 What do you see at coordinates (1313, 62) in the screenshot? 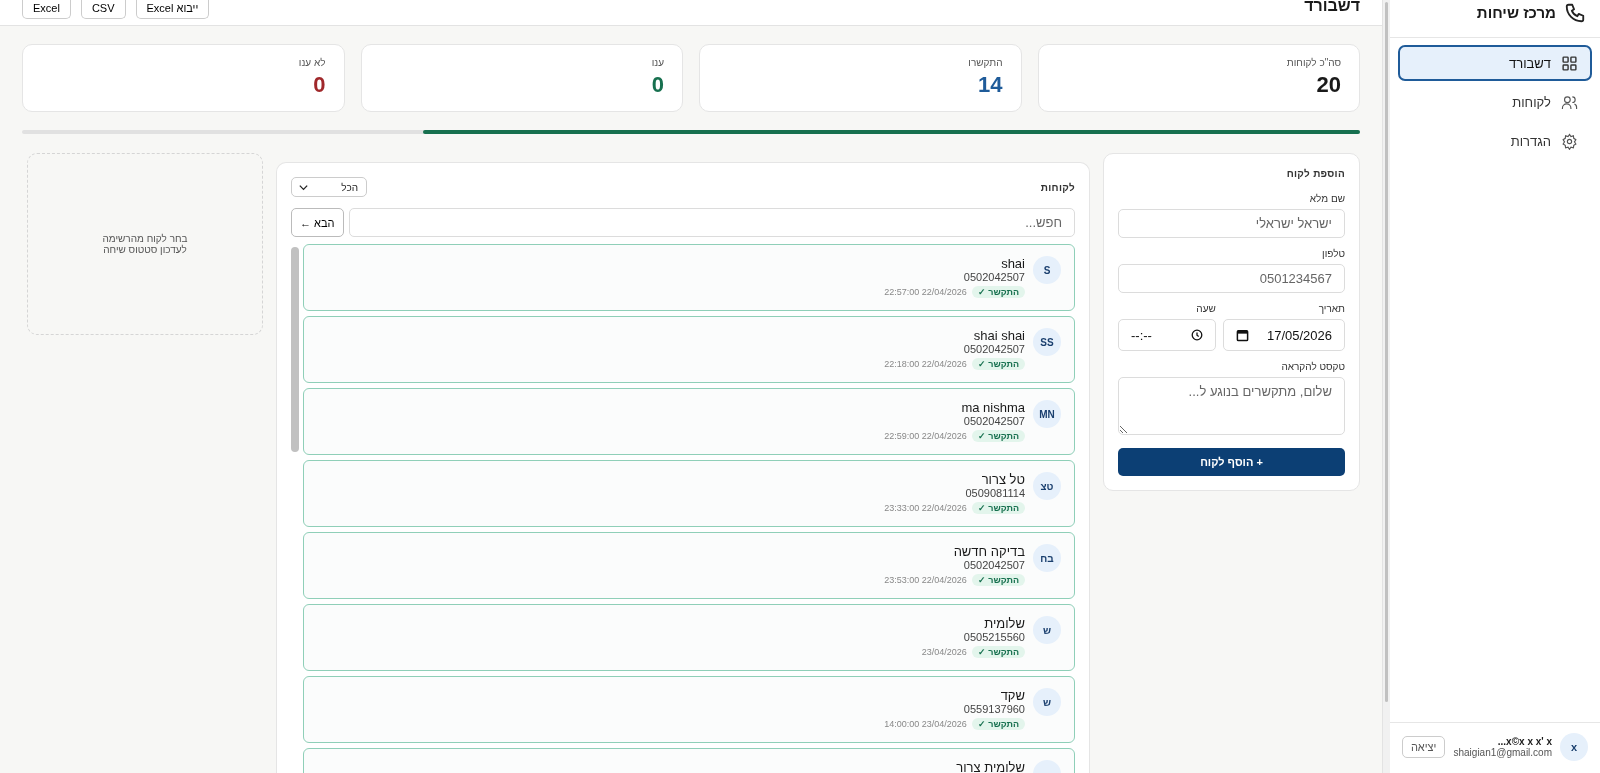
I see `stat-label: סה"כ לקוחות` at bounding box center [1313, 62].